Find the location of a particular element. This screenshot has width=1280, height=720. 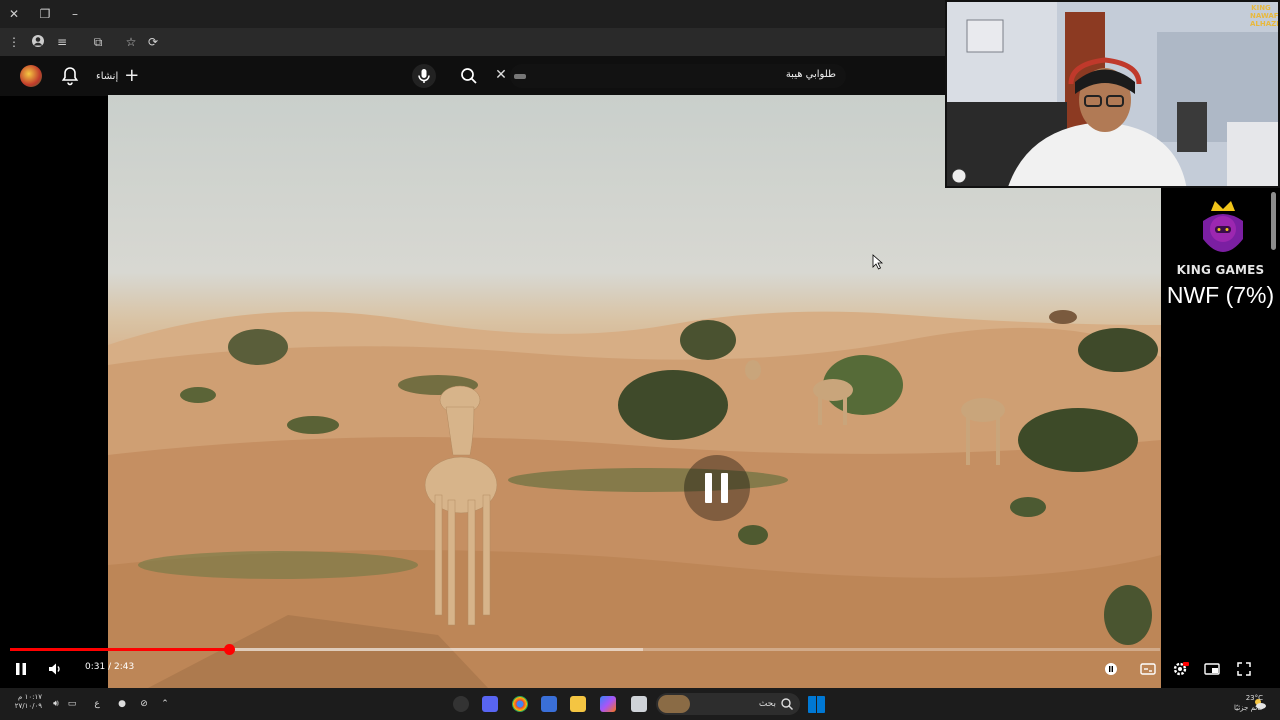

pause-button is located at coordinates (21, 669).